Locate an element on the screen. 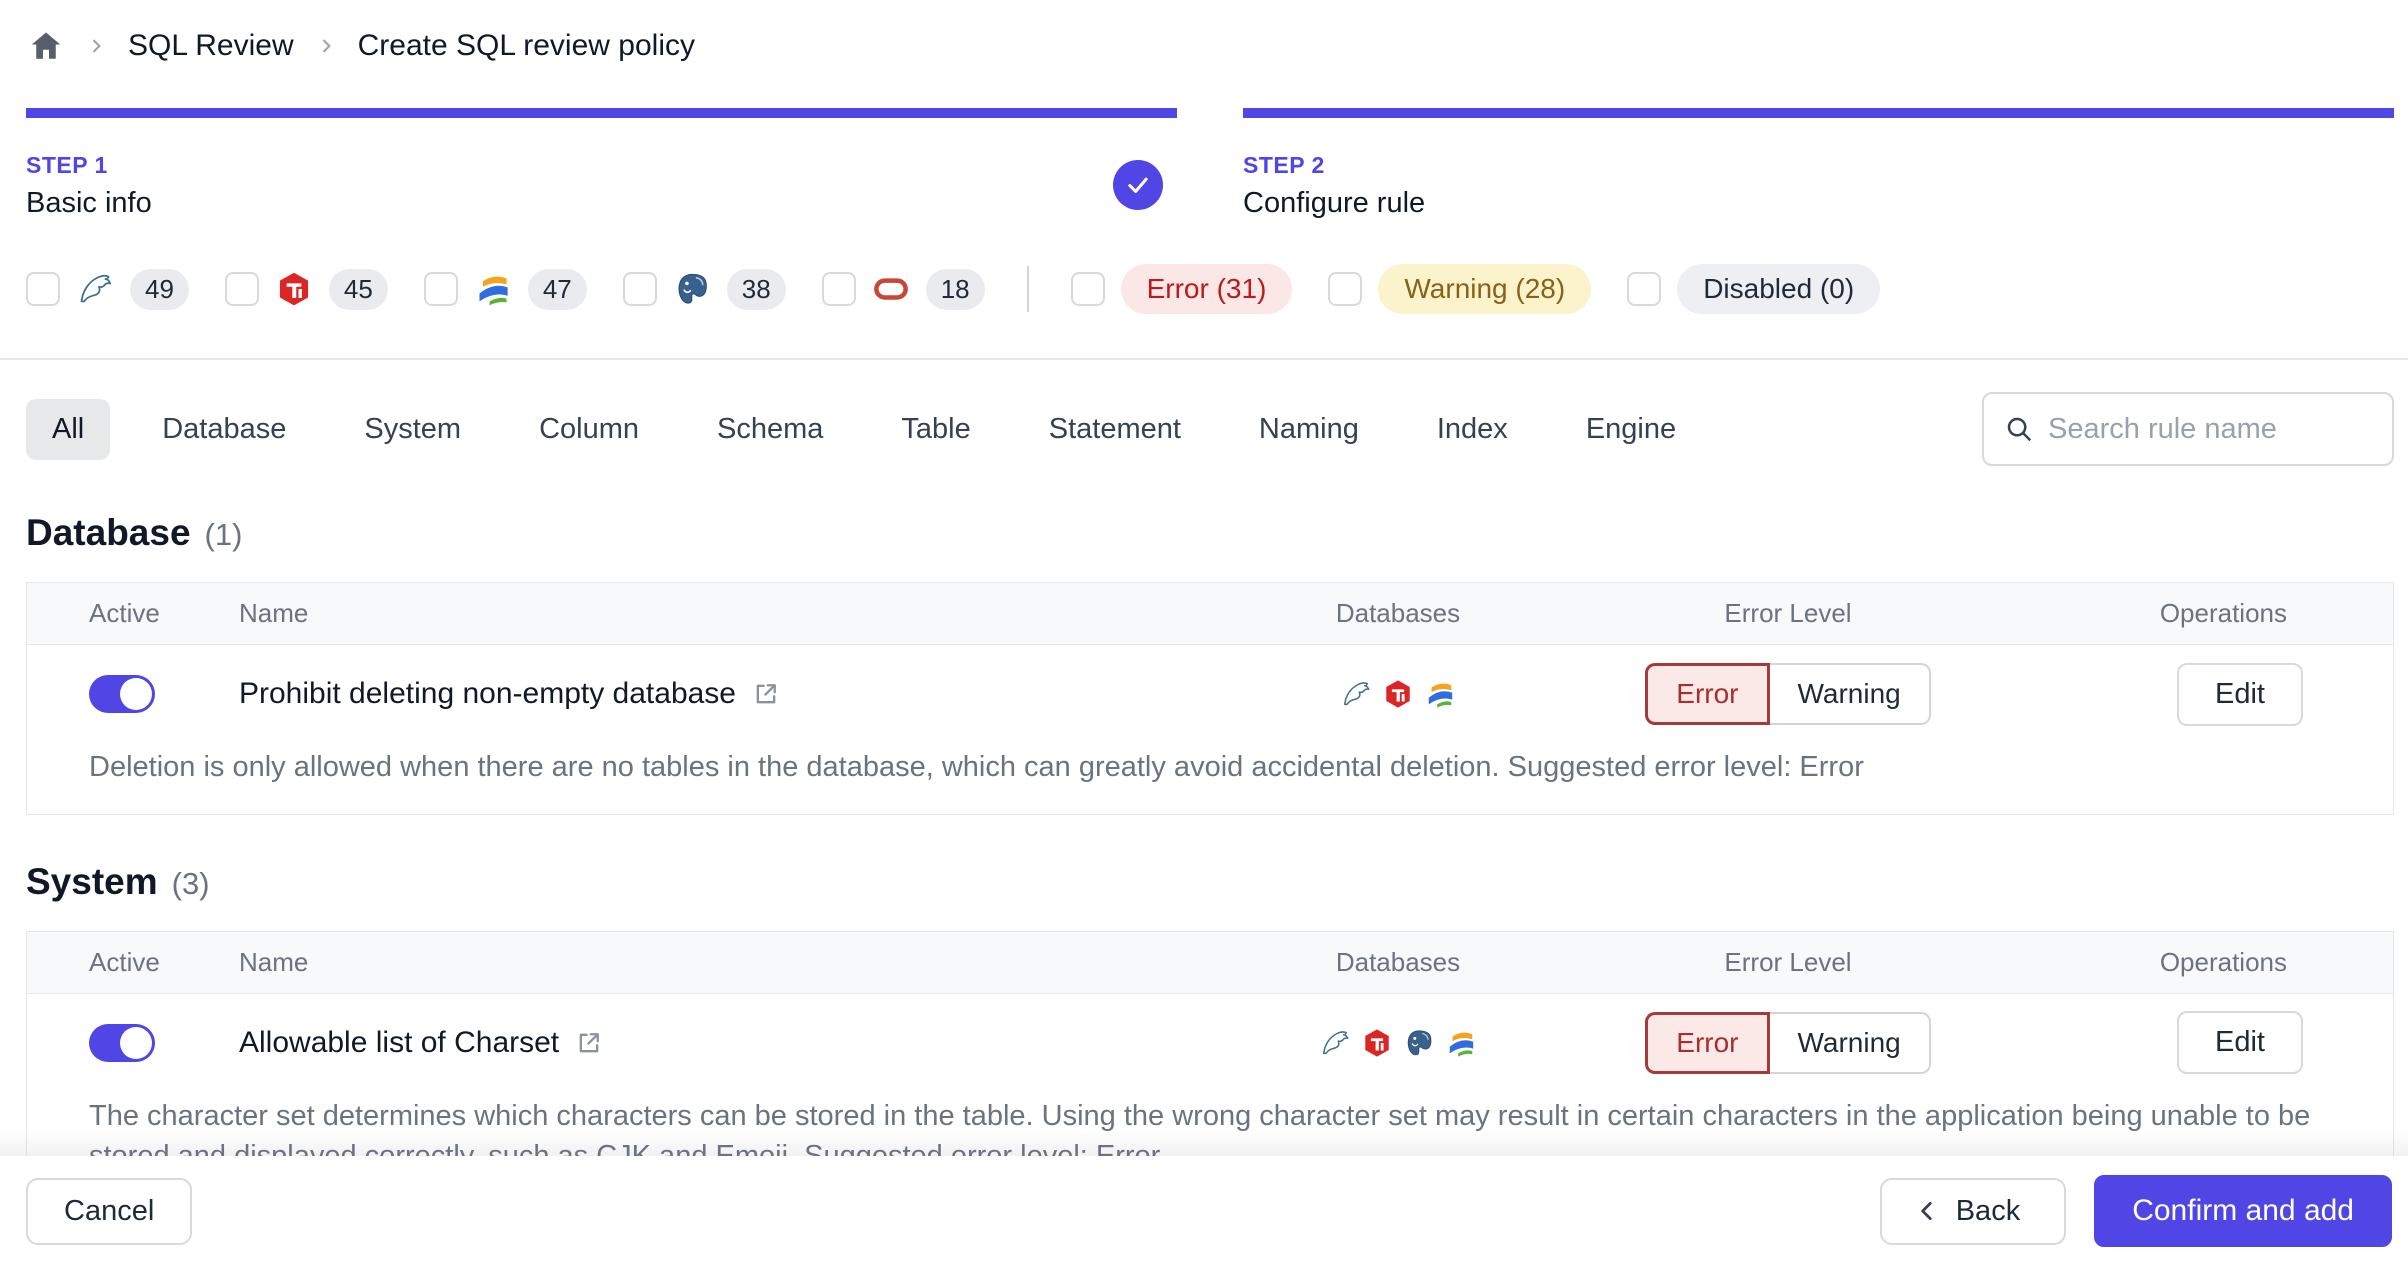 The width and height of the screenshot is (2408, 1276). col-operations: Operations is located at coordinates (2223, 613).